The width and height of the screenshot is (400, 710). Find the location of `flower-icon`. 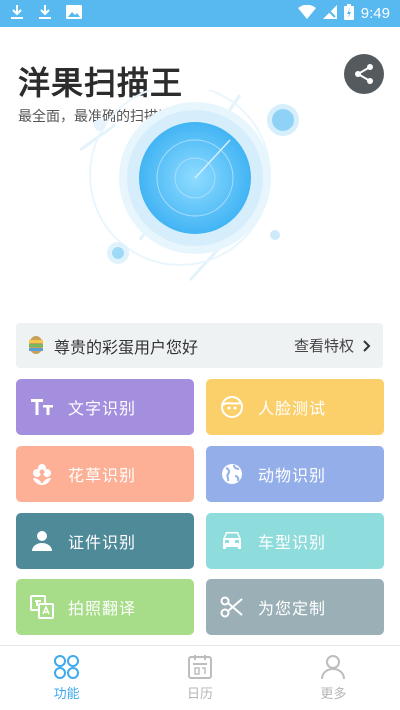

flower-icon is located at coordinates (42, 474).